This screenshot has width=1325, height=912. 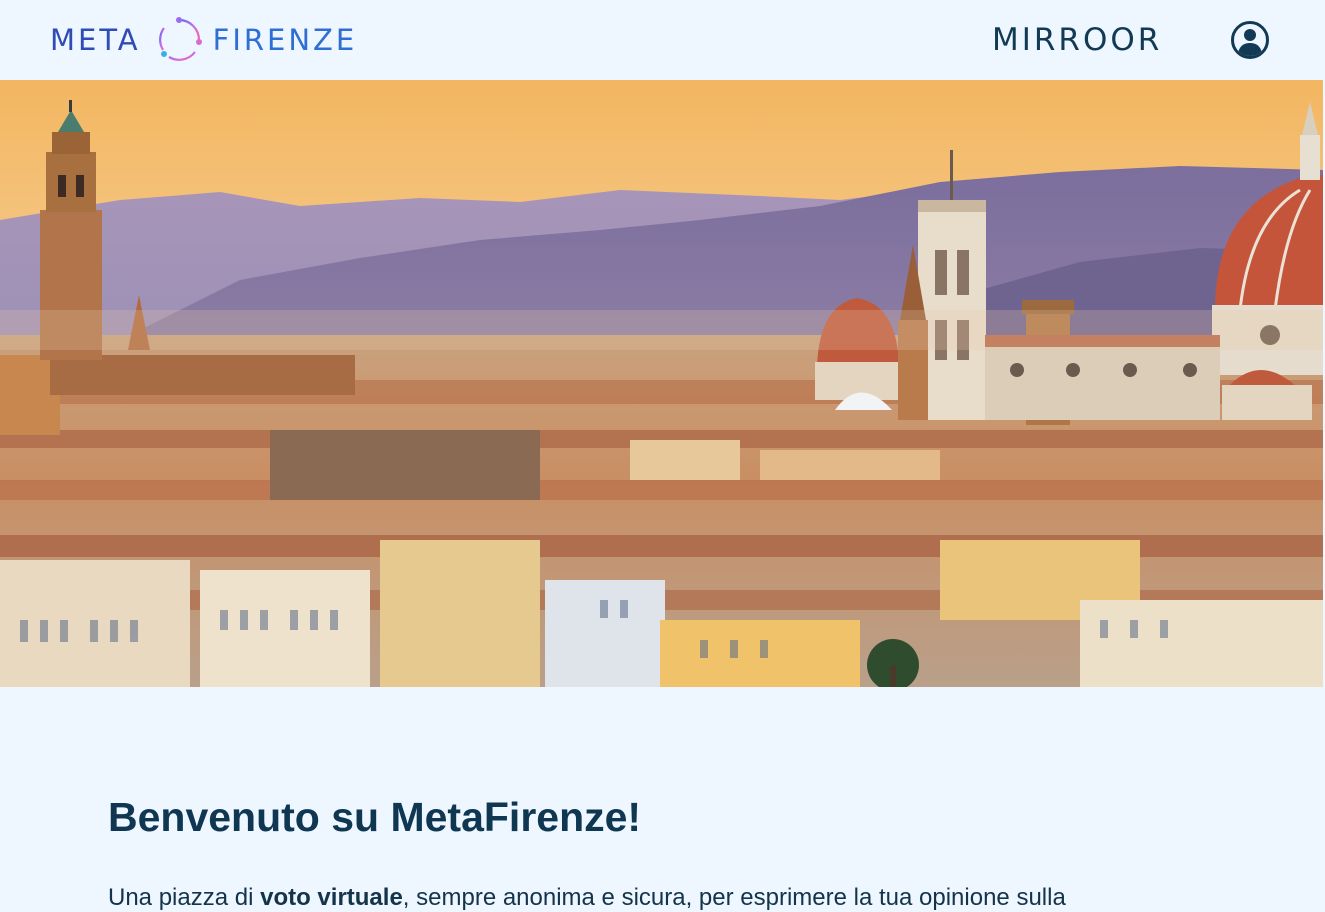 I want to click on page-title: Benvenuto su MetaFirenze!, so click(x=375, y=817).